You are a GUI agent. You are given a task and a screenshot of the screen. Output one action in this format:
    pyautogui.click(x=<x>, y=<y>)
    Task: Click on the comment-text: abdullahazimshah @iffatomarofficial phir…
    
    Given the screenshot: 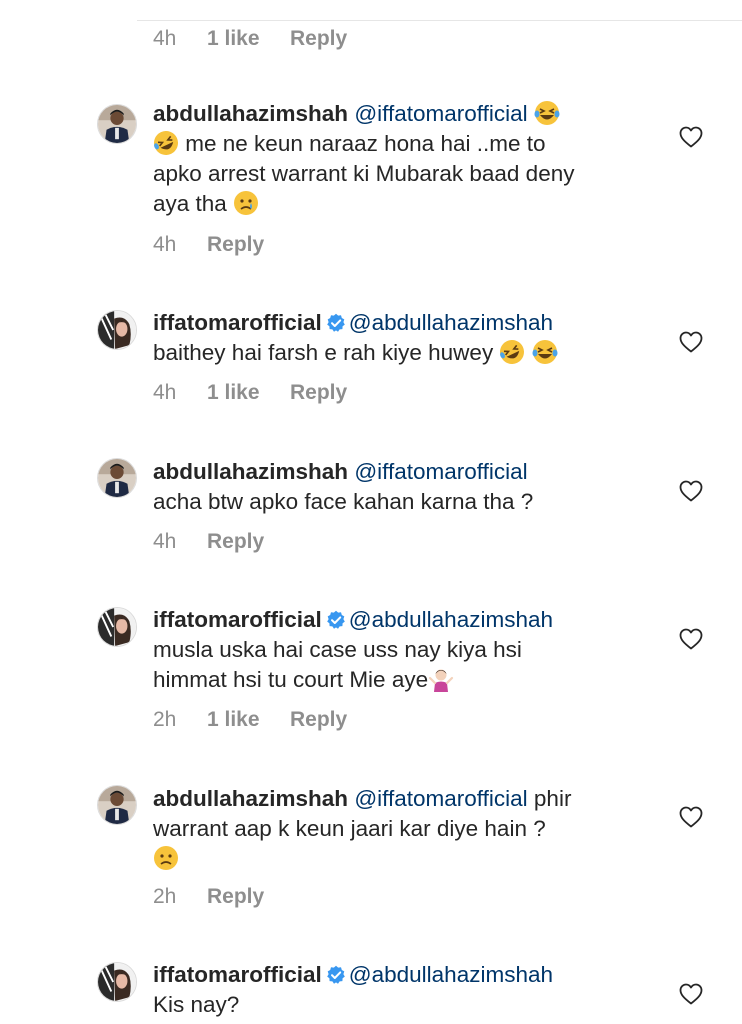 What is the action you would take?
    pyautogui.click(x=403, y=829)
    